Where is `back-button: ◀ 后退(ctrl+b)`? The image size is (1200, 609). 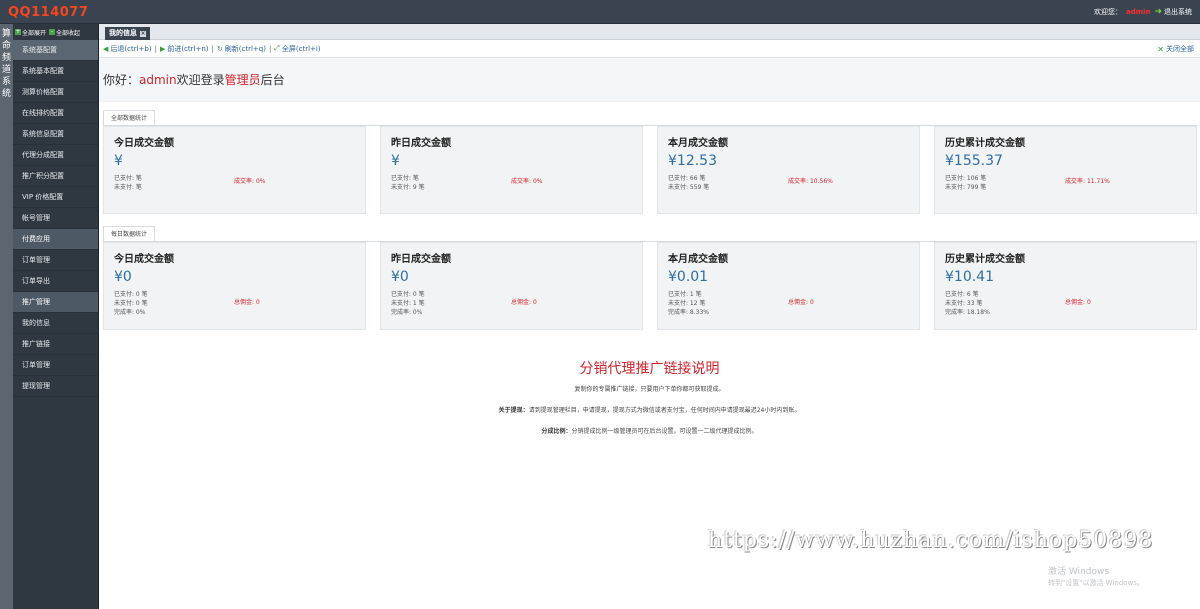
back-button: ◀ 后退(ctrl+b) is located at coordinates (127, 49).